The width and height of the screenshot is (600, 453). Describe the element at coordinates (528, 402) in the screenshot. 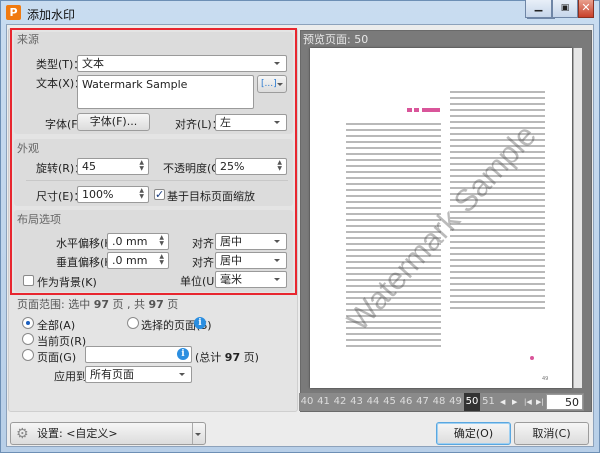

I see `first-page-icon: |◀` at that location.